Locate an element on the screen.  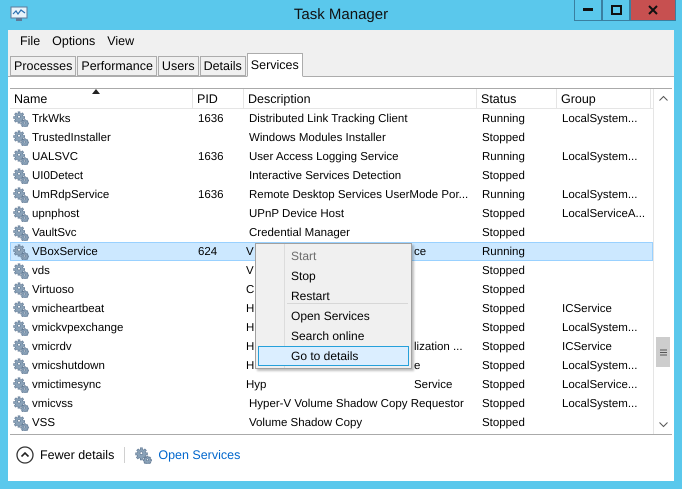
menu-item: Search online is located at coordinates (333, 336).